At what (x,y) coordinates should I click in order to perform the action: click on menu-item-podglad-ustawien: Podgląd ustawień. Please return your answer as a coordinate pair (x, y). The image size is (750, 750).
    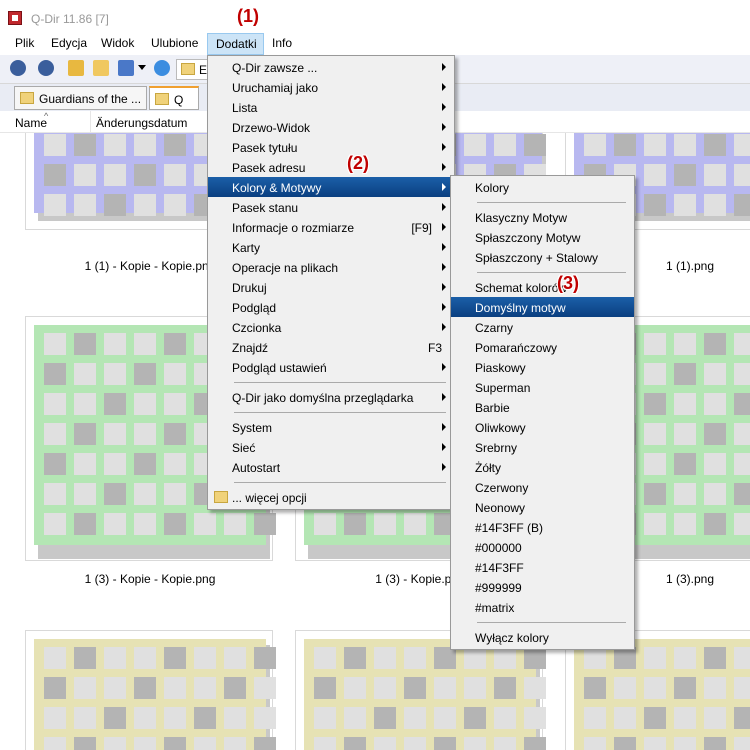
    Looking at the image, I should click on (331, 367).